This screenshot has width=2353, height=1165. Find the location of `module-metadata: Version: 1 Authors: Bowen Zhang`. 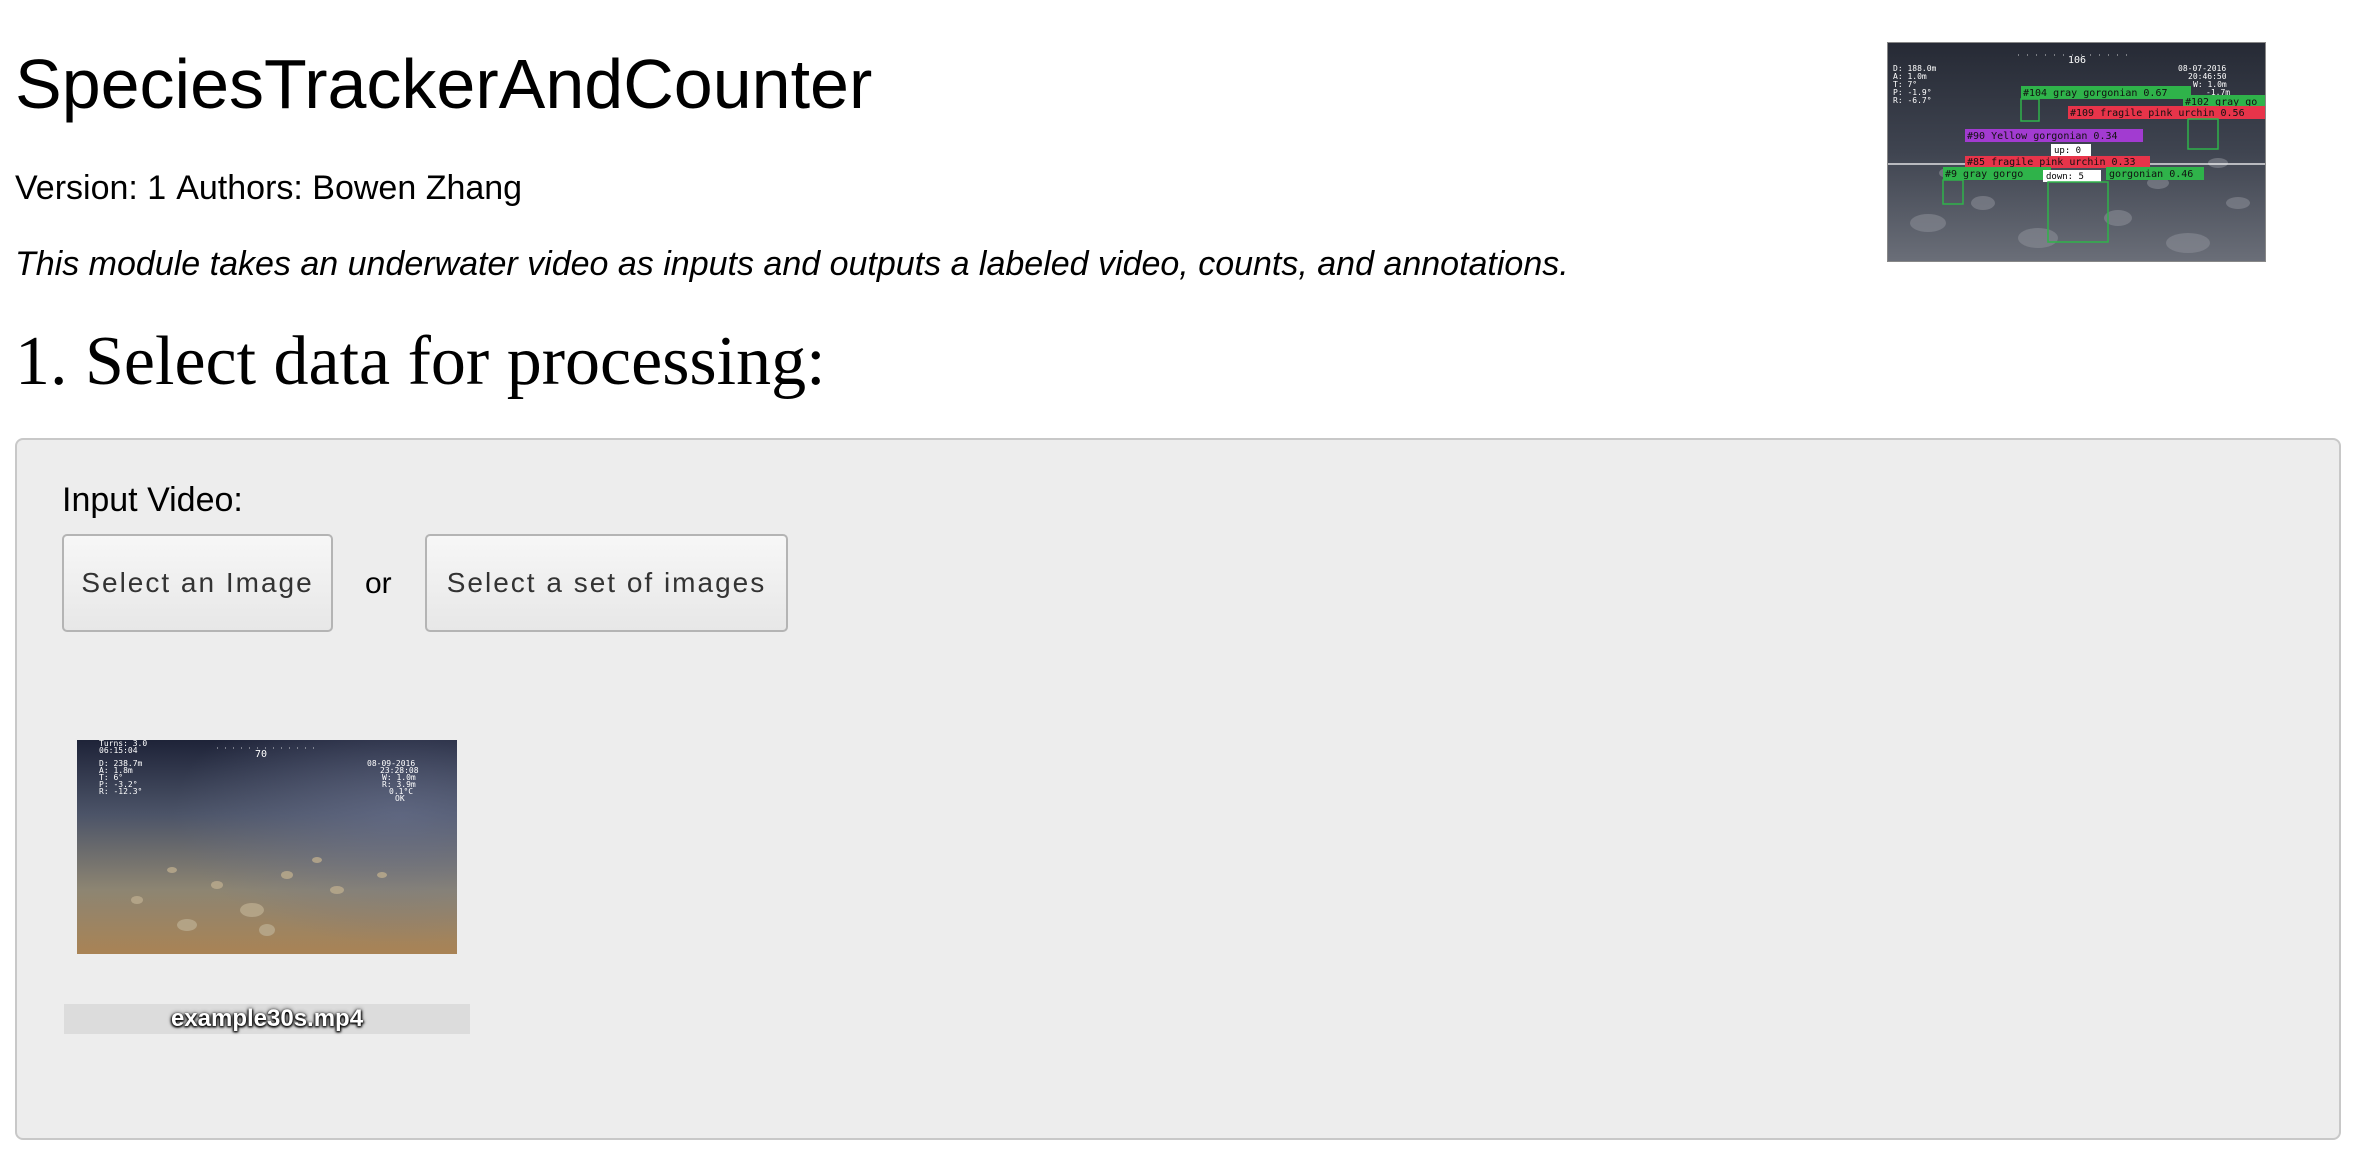

module-metadata: Version: 1 Authors: Bowen Zhang is located at coordinates (268, 188).